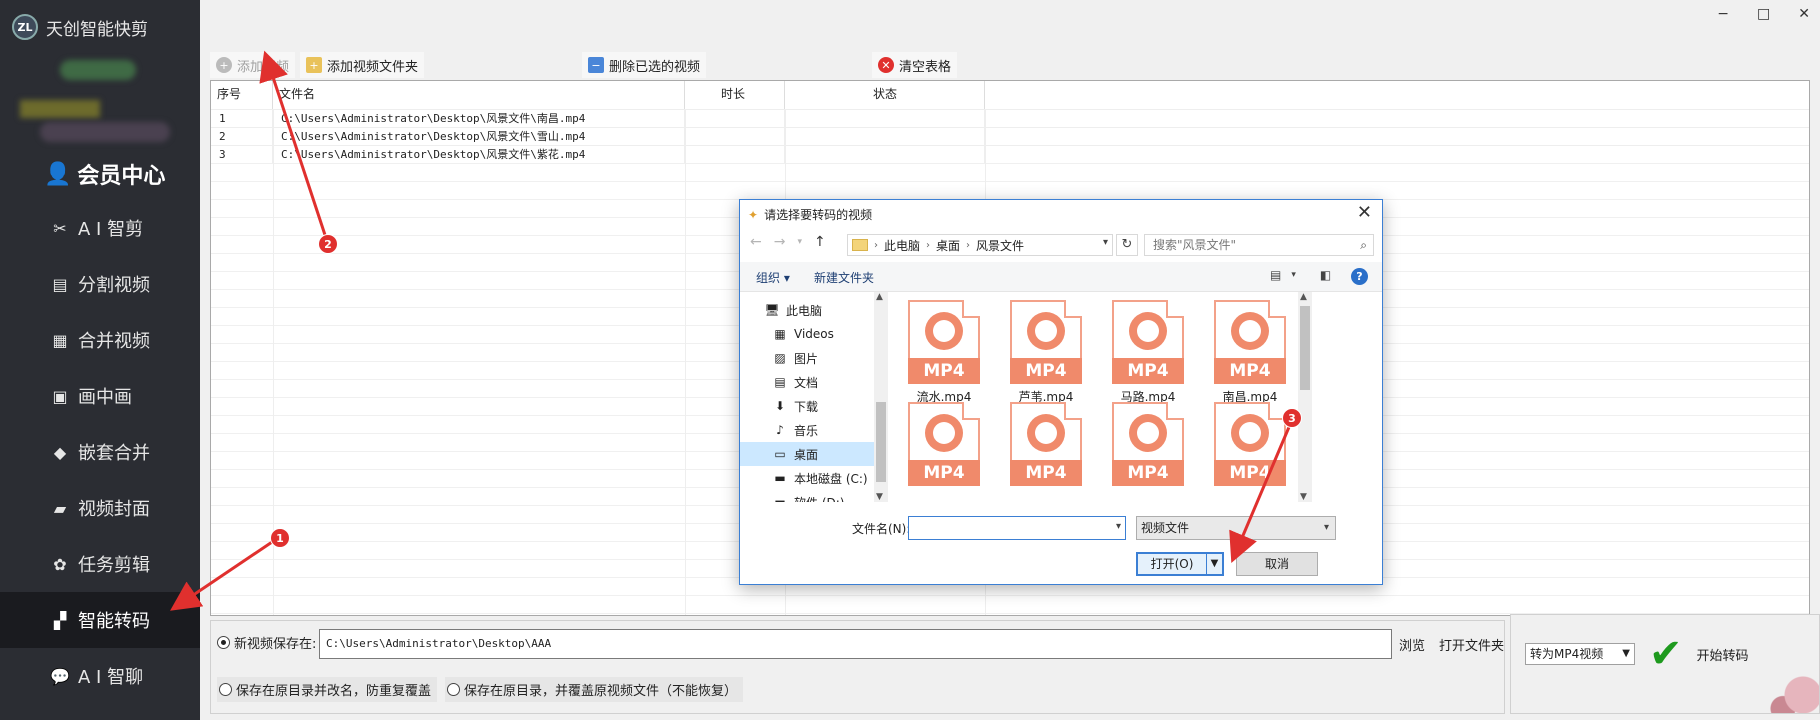 This screenshot has height=720, width=1820. I want to click on save-location-option: 新视频保存在:, so click(266, 642).